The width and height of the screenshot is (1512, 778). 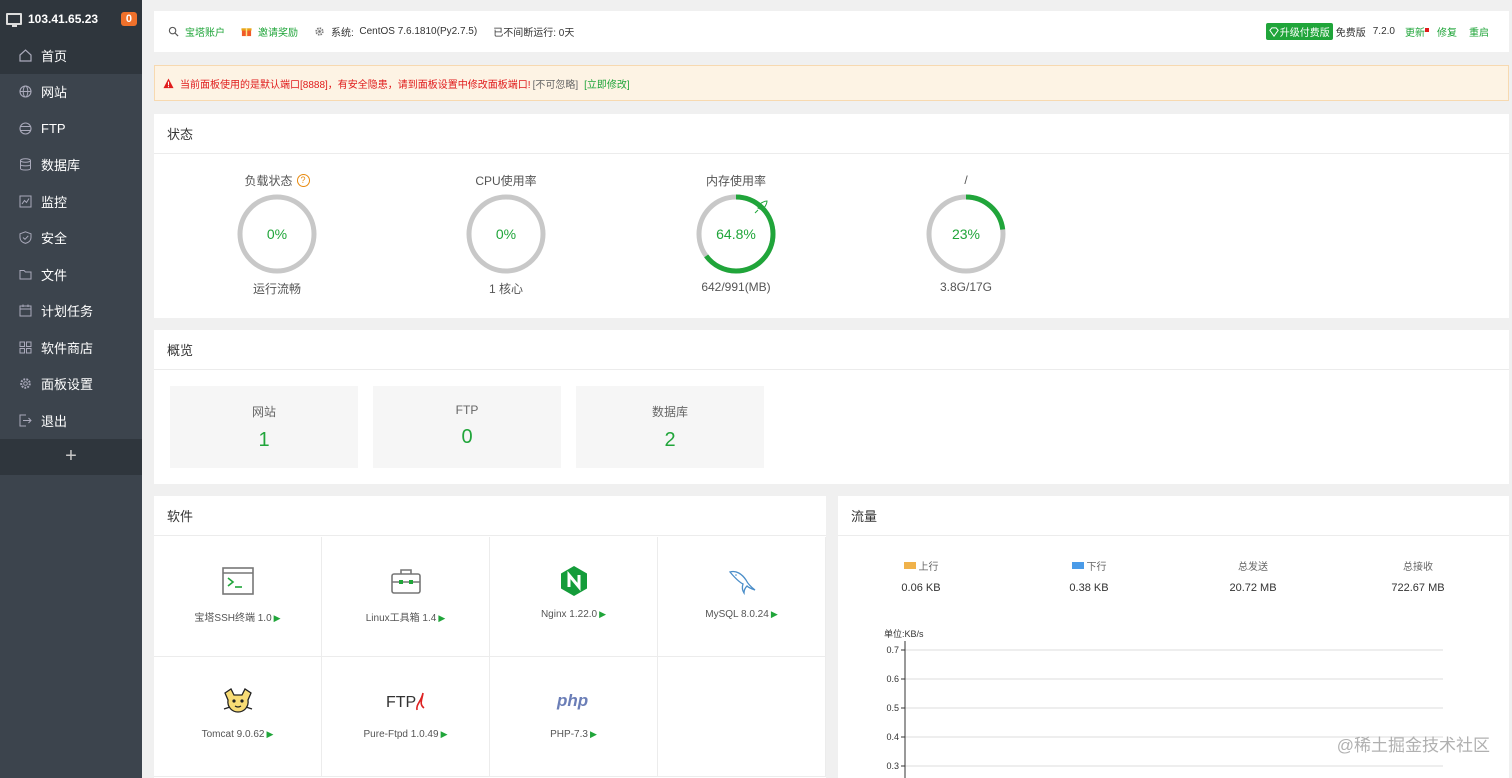 What do you see at coordinates (67, 385) in the screenshot?
I see `sidebar-item-label: 面板设置` at bounding box center [67, 385].